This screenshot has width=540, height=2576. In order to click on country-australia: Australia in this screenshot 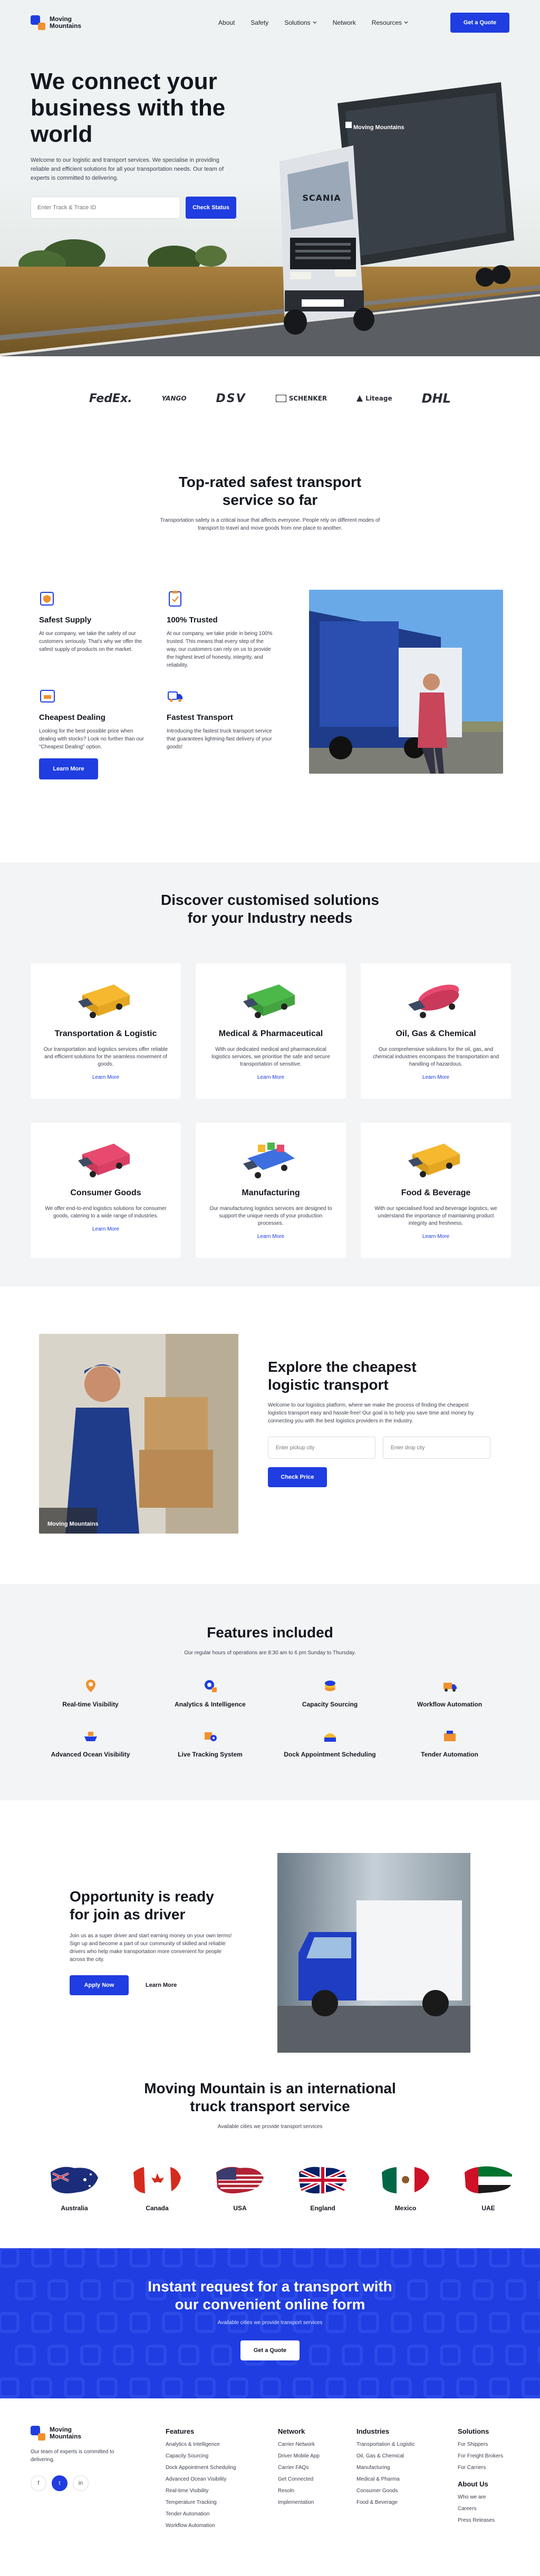, I will do `click(74, 2187)`.